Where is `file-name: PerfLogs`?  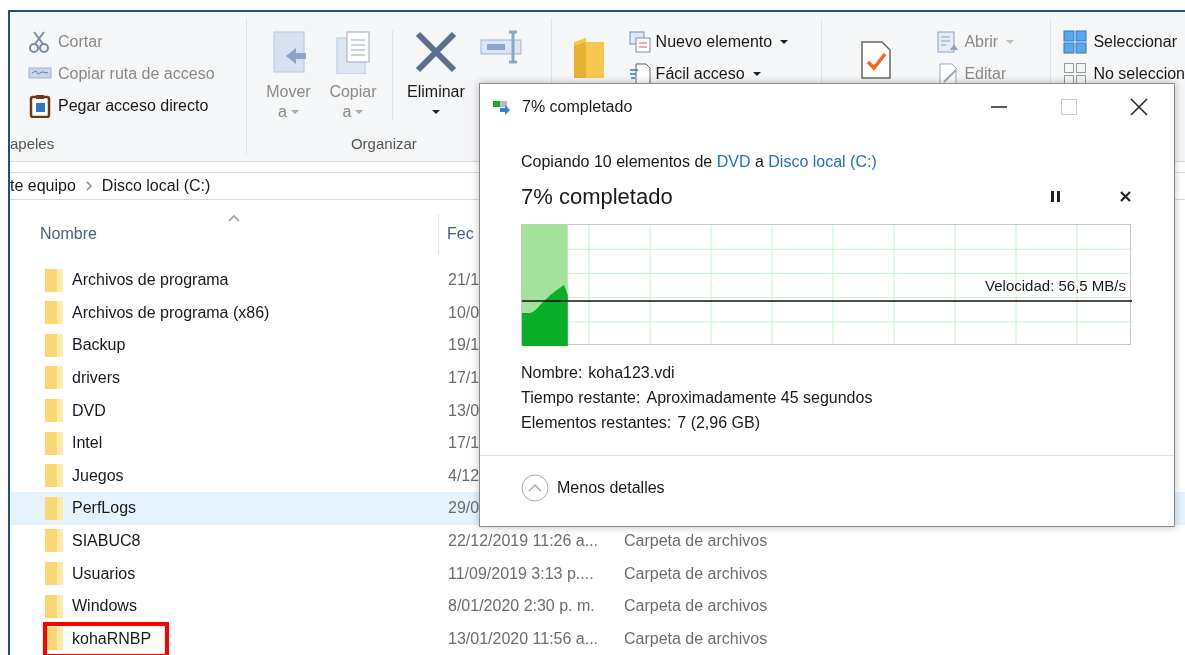
file-name: PerfLogs is located at coordinates (104, 508).